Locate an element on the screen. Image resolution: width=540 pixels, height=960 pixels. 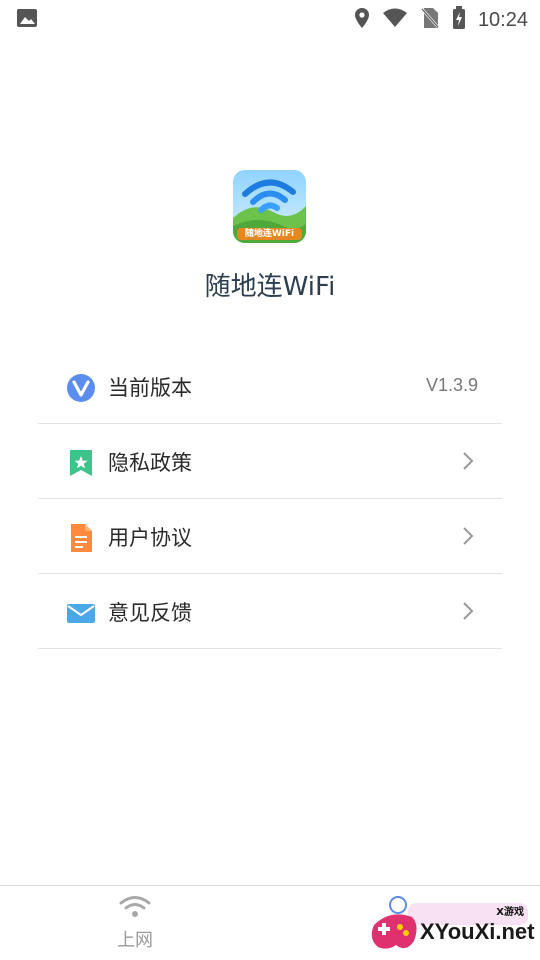
app-name: 随地连WiFi is located at coordinates (270, 287).